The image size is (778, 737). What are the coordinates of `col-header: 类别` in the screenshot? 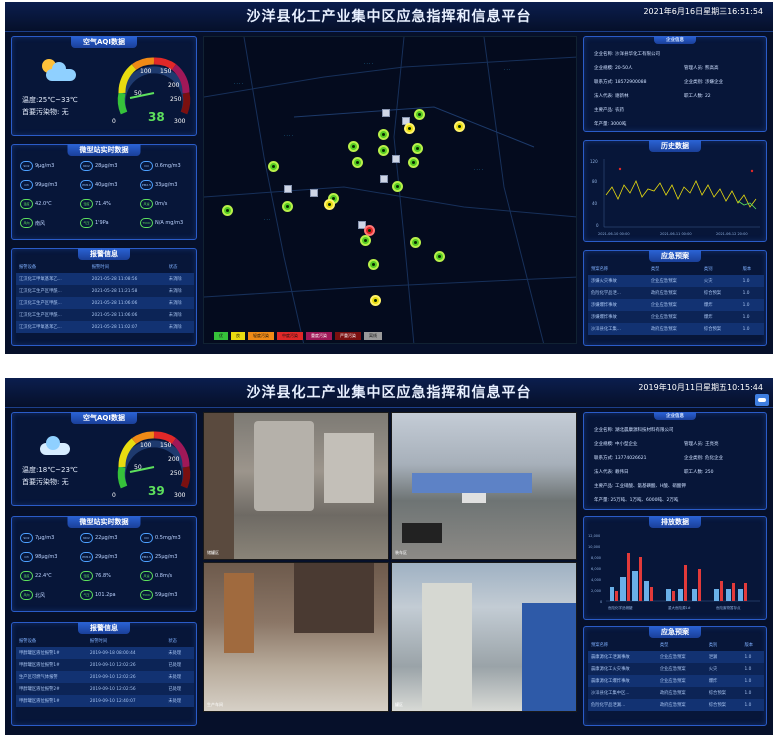 It's located at (708, 269).